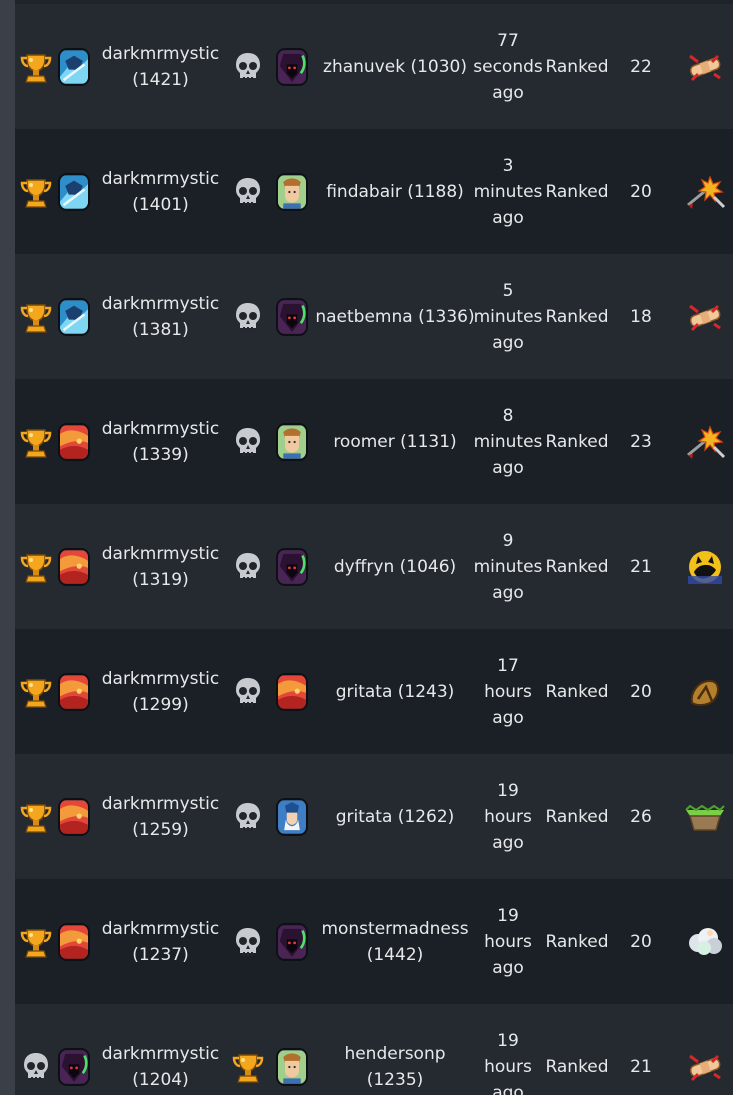  What do you see at coordinates (160, 79) in the screenshot?
I see `player-elo: (1421)` at bounding box center [160, 79].